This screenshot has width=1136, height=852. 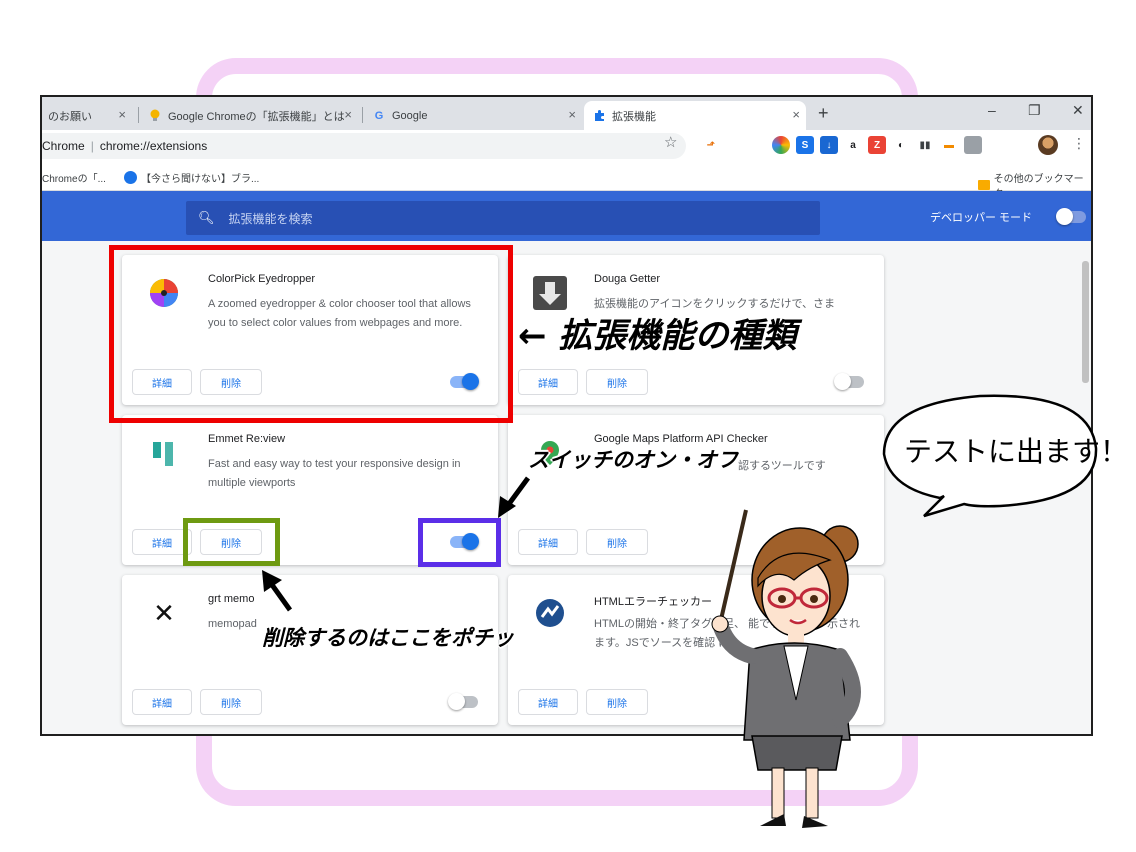 What do you see at coordinates (277, 591) in the screenshot?
I see `arrow-to-remove` at bounding box center [277, 591].